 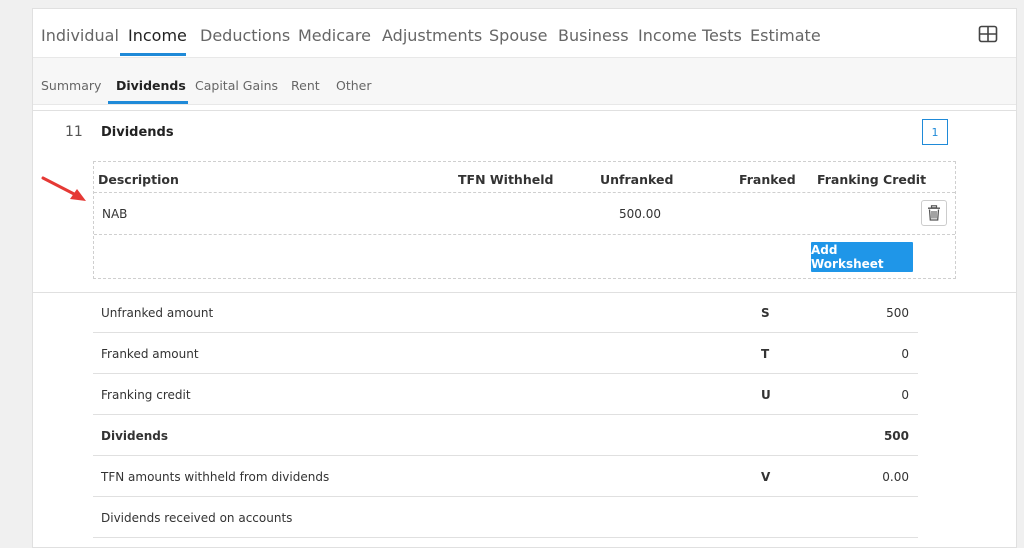 What do you see at coordinates (80, 35) in the screenshot?
I see `tab-individual: Individual` at bounding box center [80, 35].